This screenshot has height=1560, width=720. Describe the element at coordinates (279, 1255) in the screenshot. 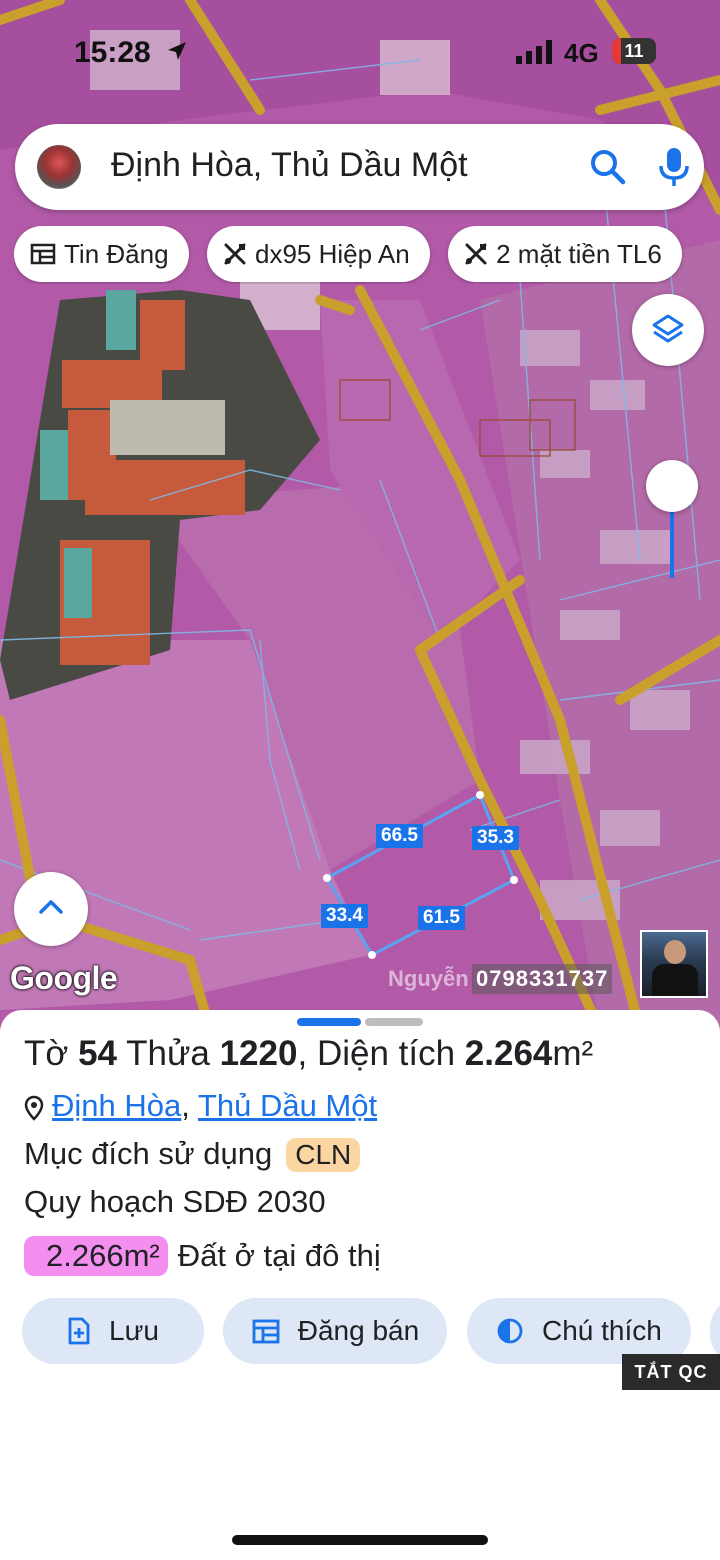

I see `planning-type: Đất ở tại đô thị` at that location.